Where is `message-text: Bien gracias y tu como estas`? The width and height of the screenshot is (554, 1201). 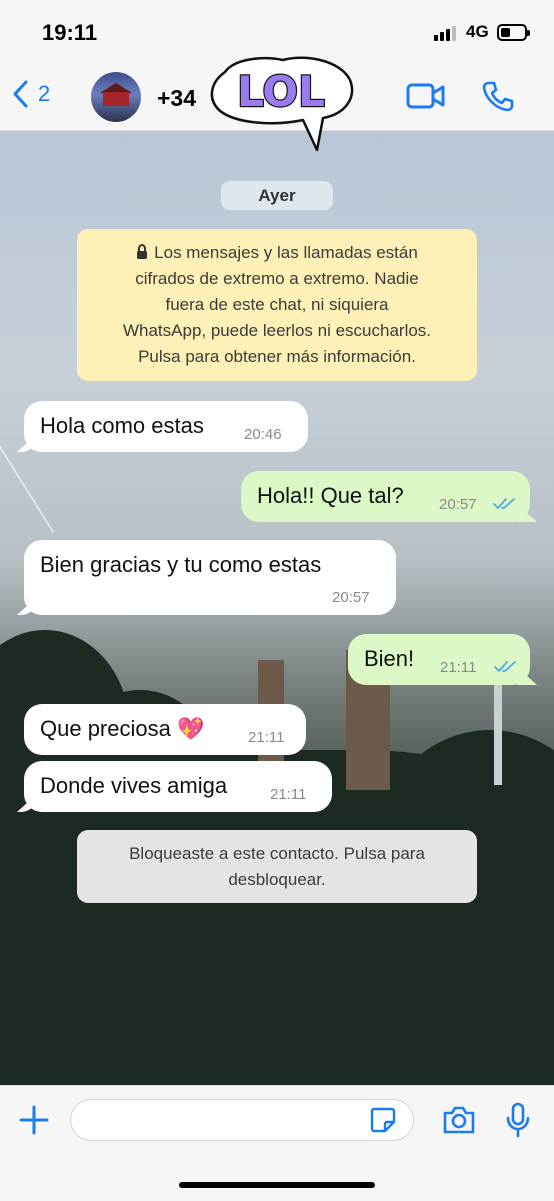 message-text: Bien gracias y tu como estas is located at coordinates (181, 564).